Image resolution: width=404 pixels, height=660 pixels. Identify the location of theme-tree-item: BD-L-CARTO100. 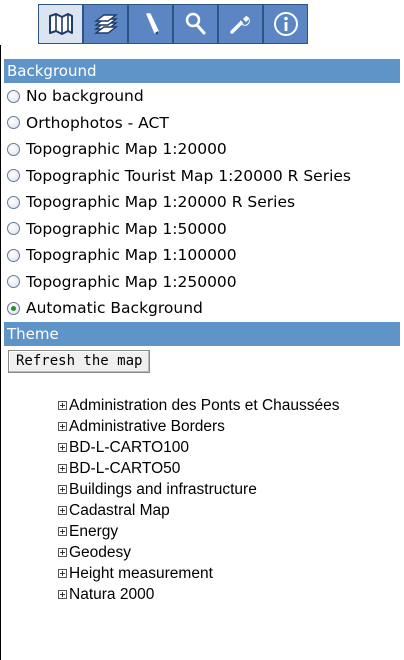
(202, 447).